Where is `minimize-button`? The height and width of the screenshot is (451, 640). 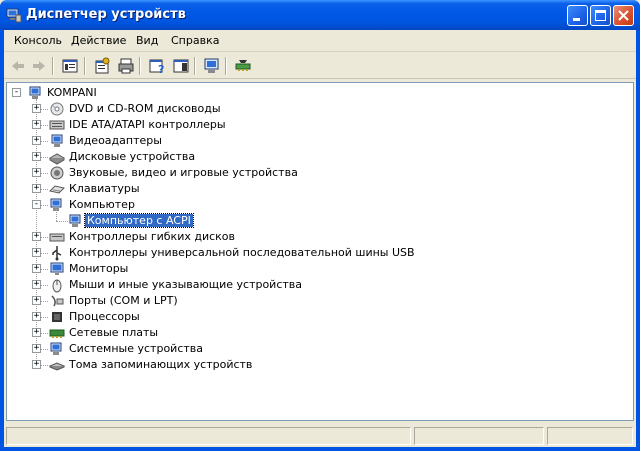 minimize-button is located at coordinates (577, 15).